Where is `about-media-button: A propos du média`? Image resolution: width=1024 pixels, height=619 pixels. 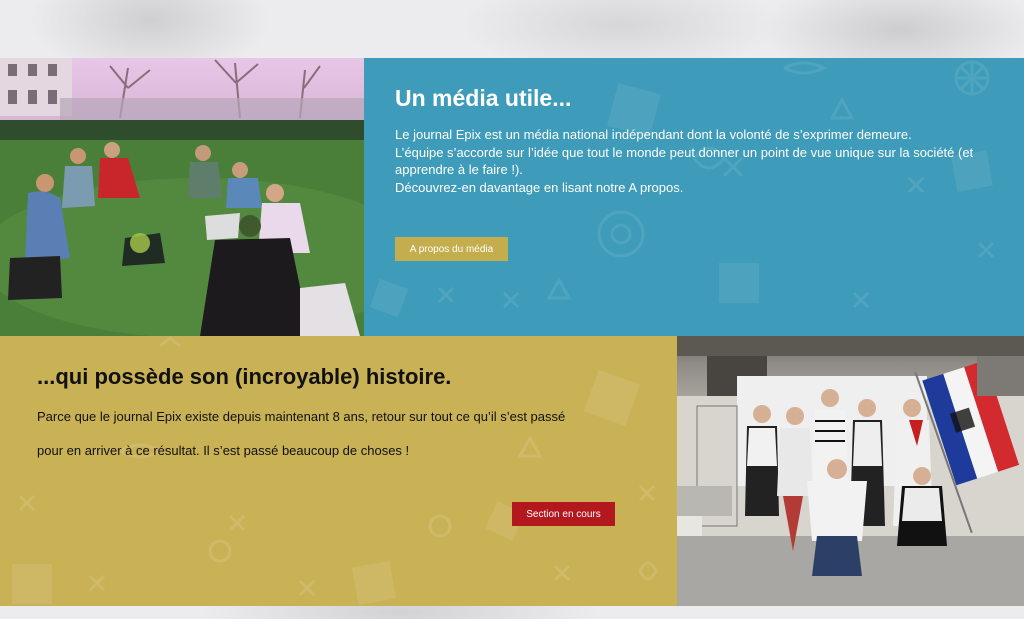
about-media-button: A propos du média is located at coordinates (451, 249).